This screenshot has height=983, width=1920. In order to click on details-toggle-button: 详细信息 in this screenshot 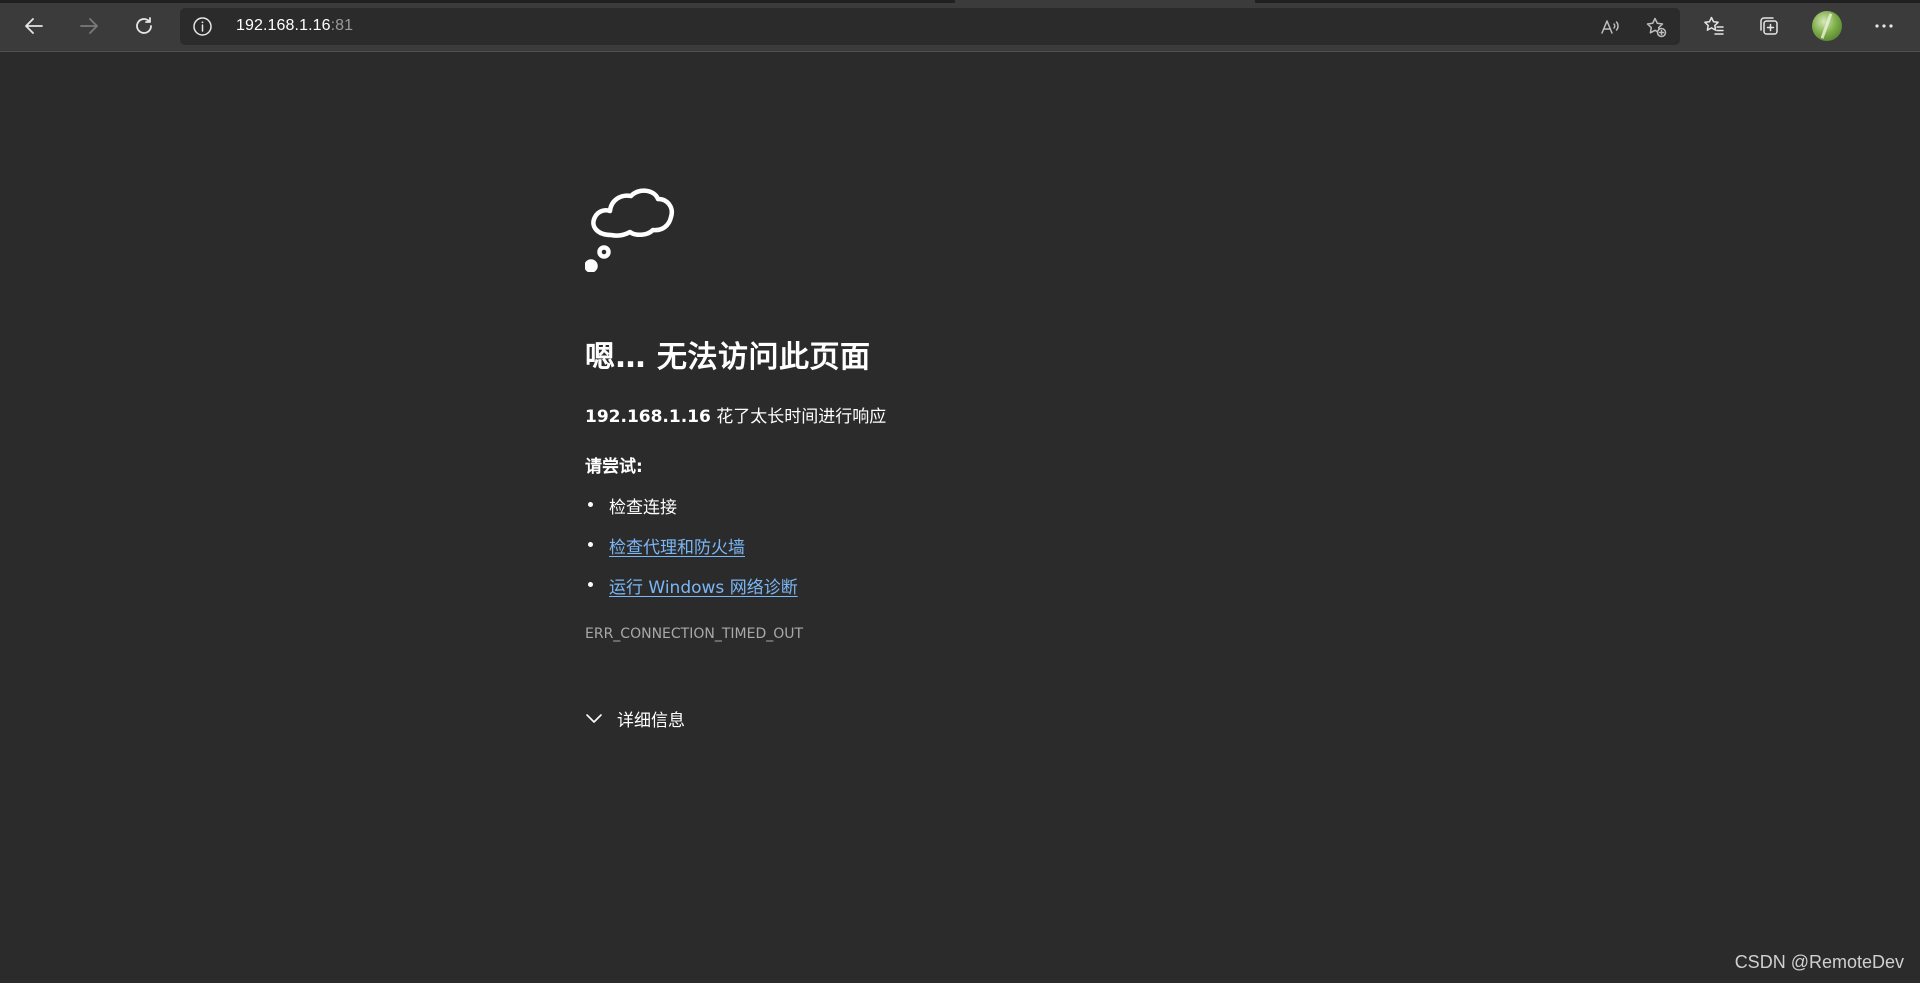, I will do `click(635, 718)`.